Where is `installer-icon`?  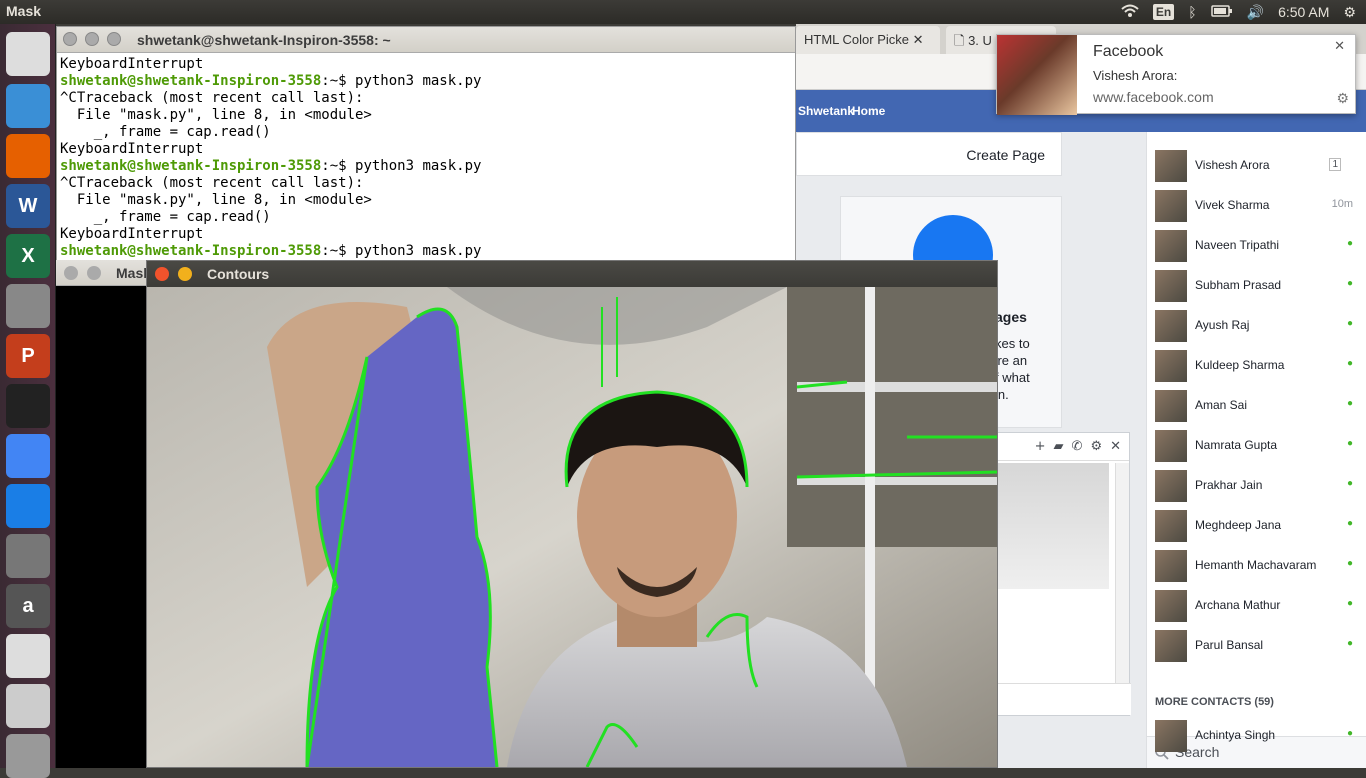
installer-icon is located at coordinates (28, 706).